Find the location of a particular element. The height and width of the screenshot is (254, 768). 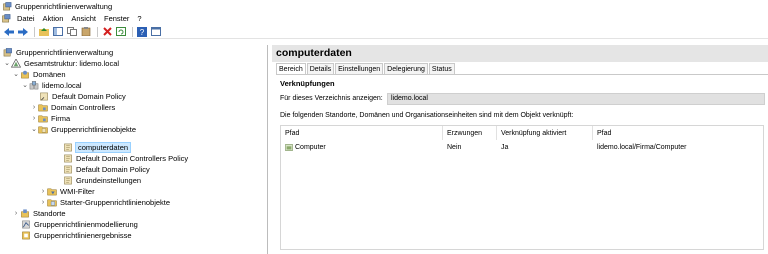

tree-item-gpo-computerdaten: computerdaten is located at coordinates (97, 147).